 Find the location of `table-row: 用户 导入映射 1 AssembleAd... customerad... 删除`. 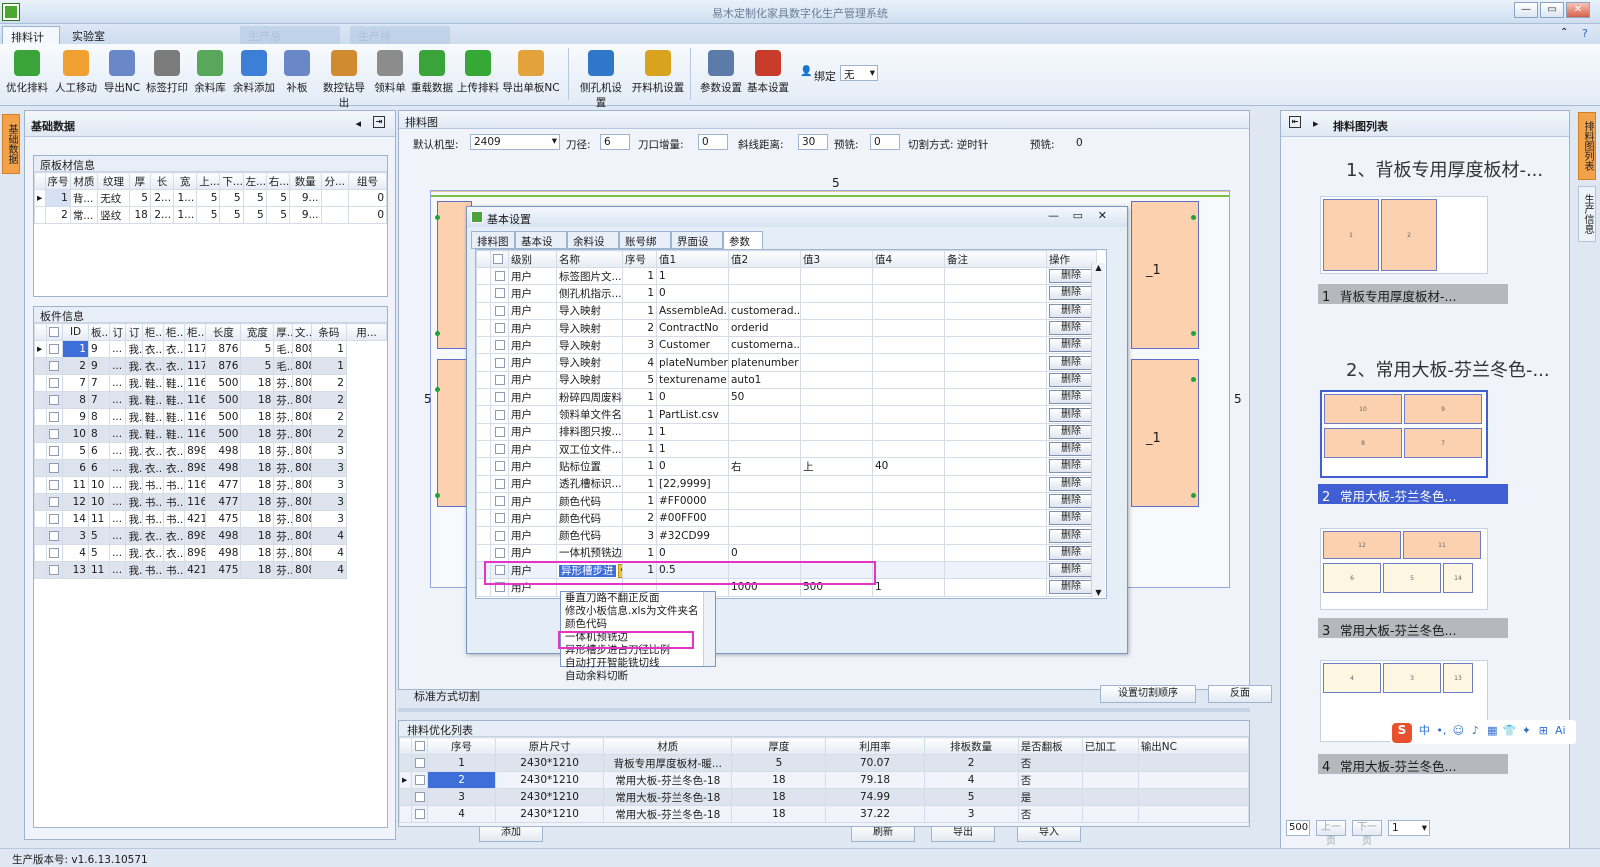

table-row: 用户 导入映射 1 AssembleAd... customerad... 删除 is located at coordinates (786, 310).